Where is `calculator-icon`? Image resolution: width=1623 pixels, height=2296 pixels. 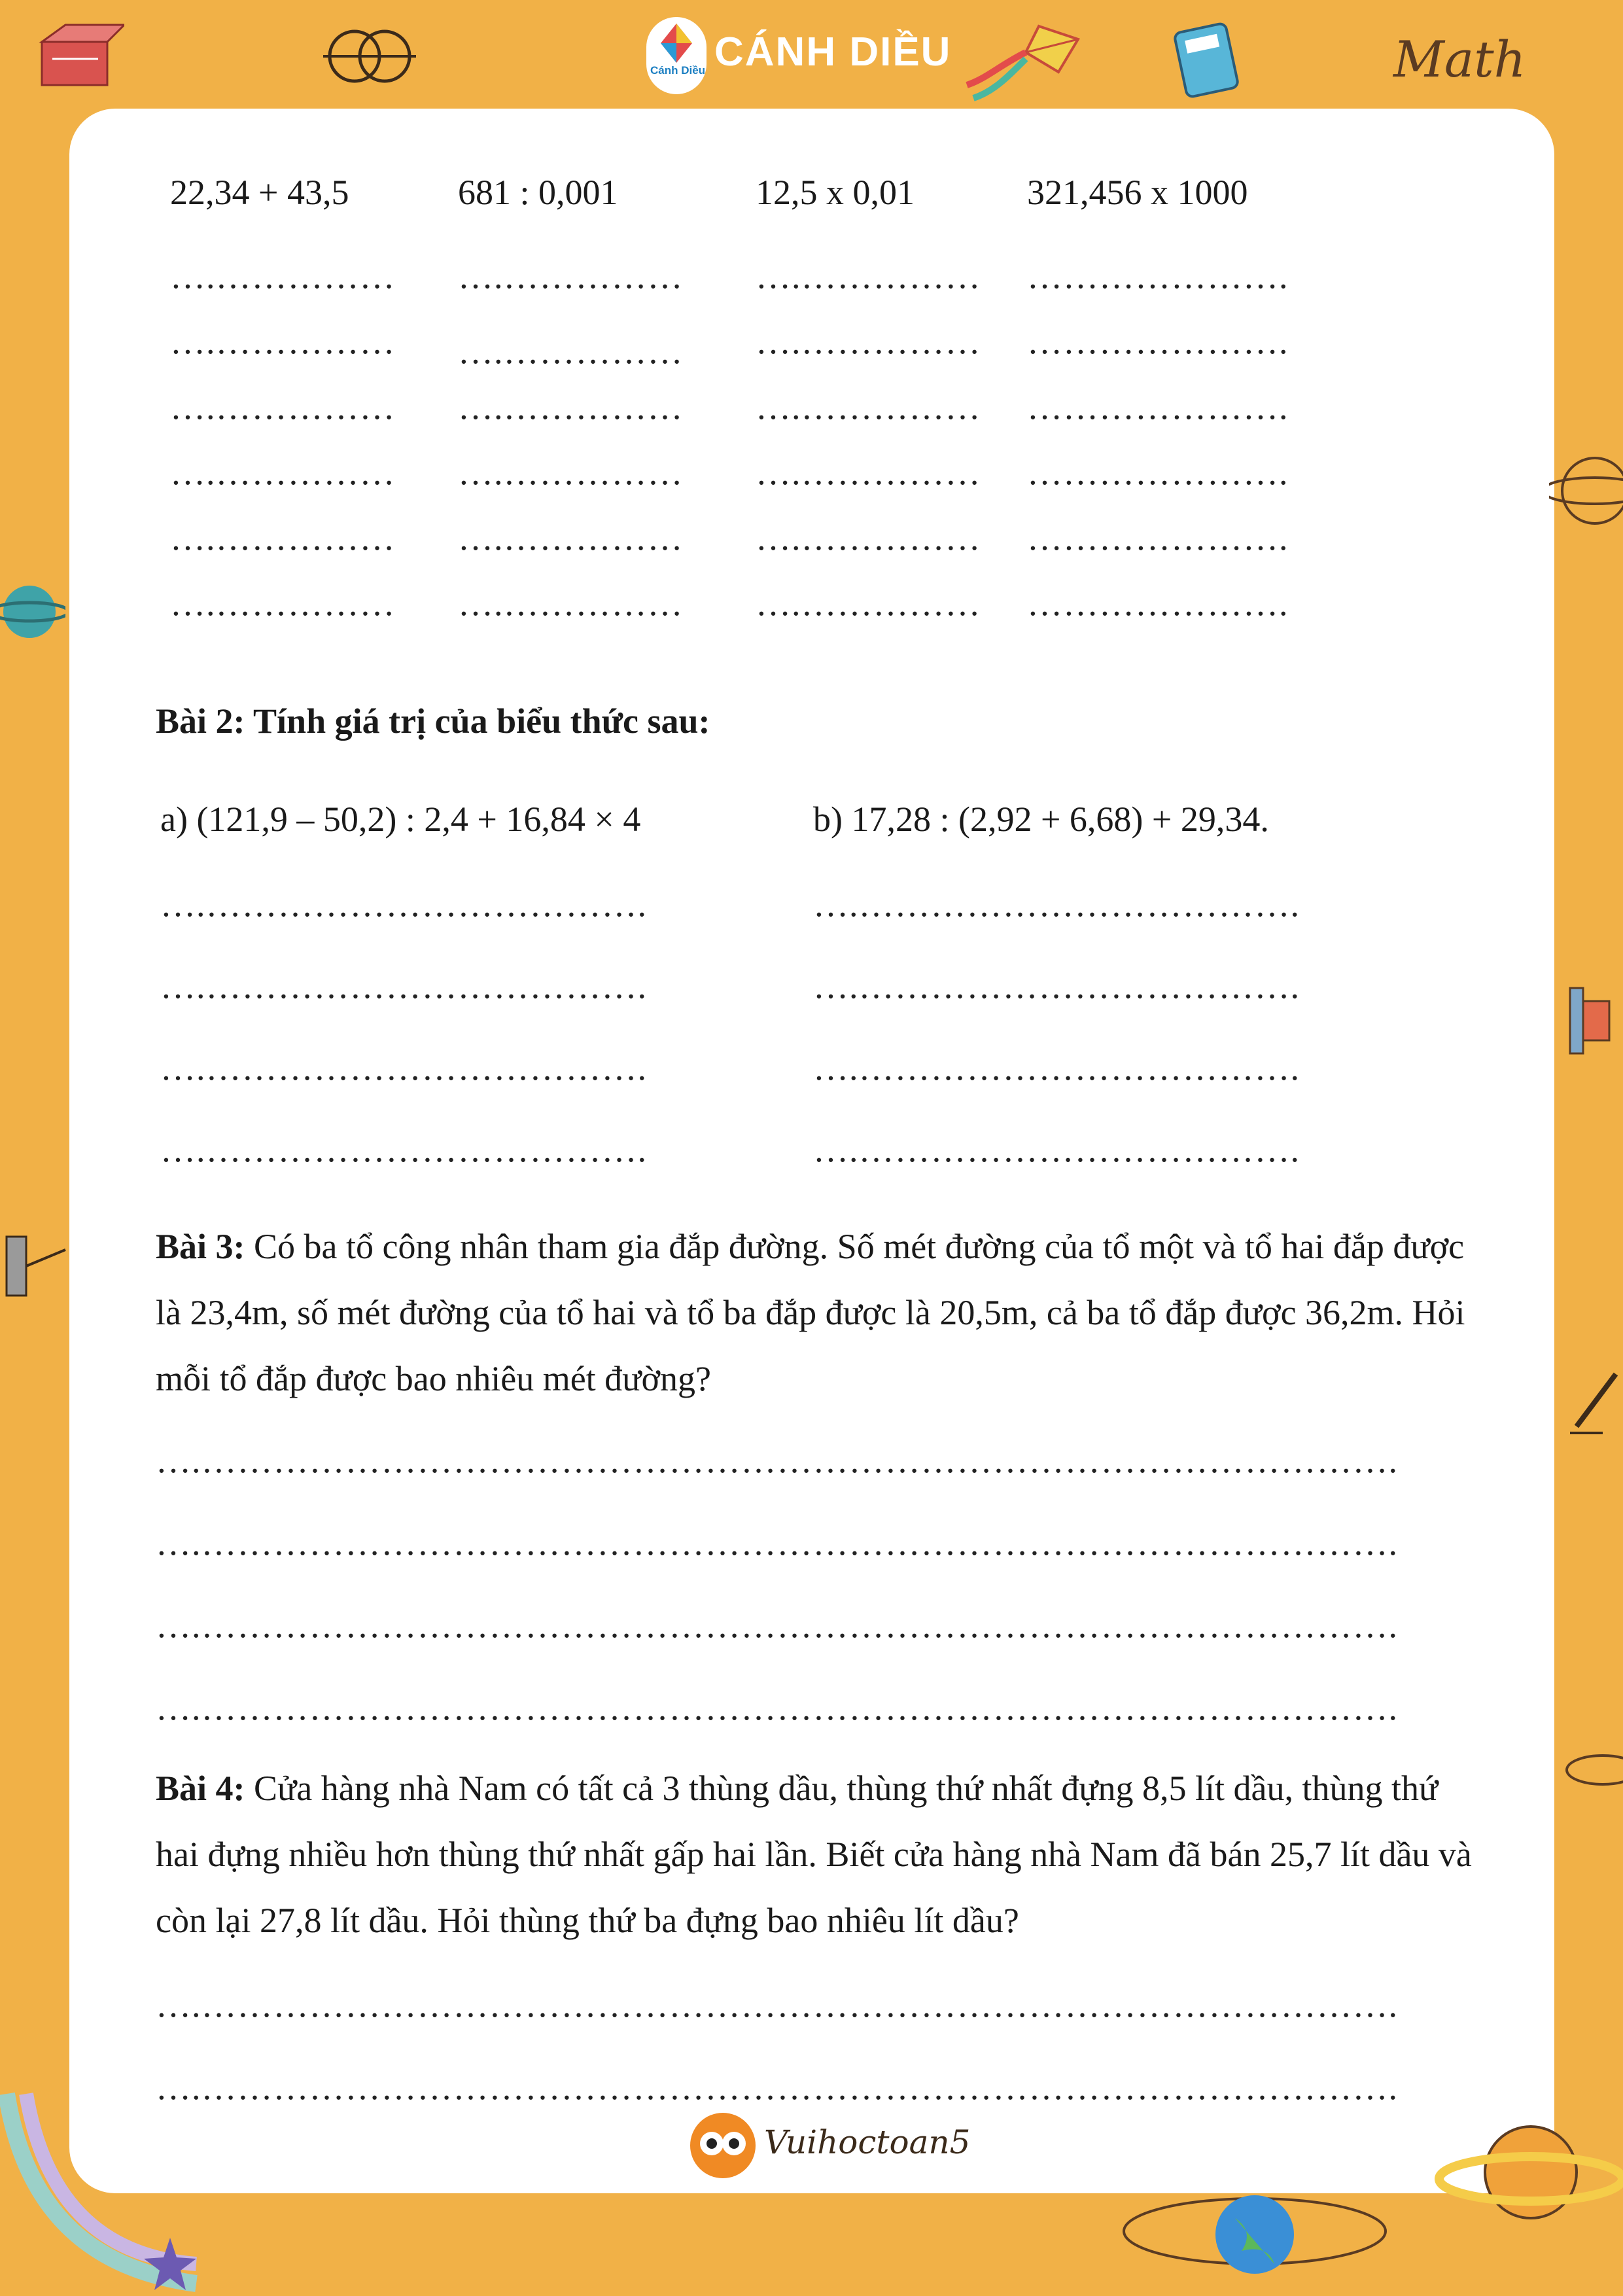
calculator-icon is located at coordinates (1206, 60).